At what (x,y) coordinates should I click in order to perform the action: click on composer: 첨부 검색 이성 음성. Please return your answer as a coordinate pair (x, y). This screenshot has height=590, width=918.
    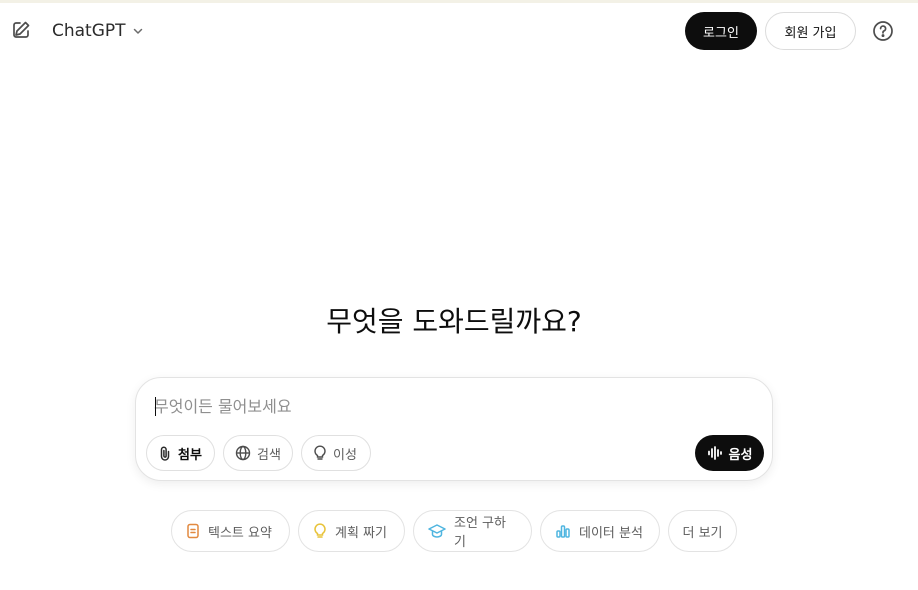
    Looking at the image, I should click on (454, 429).